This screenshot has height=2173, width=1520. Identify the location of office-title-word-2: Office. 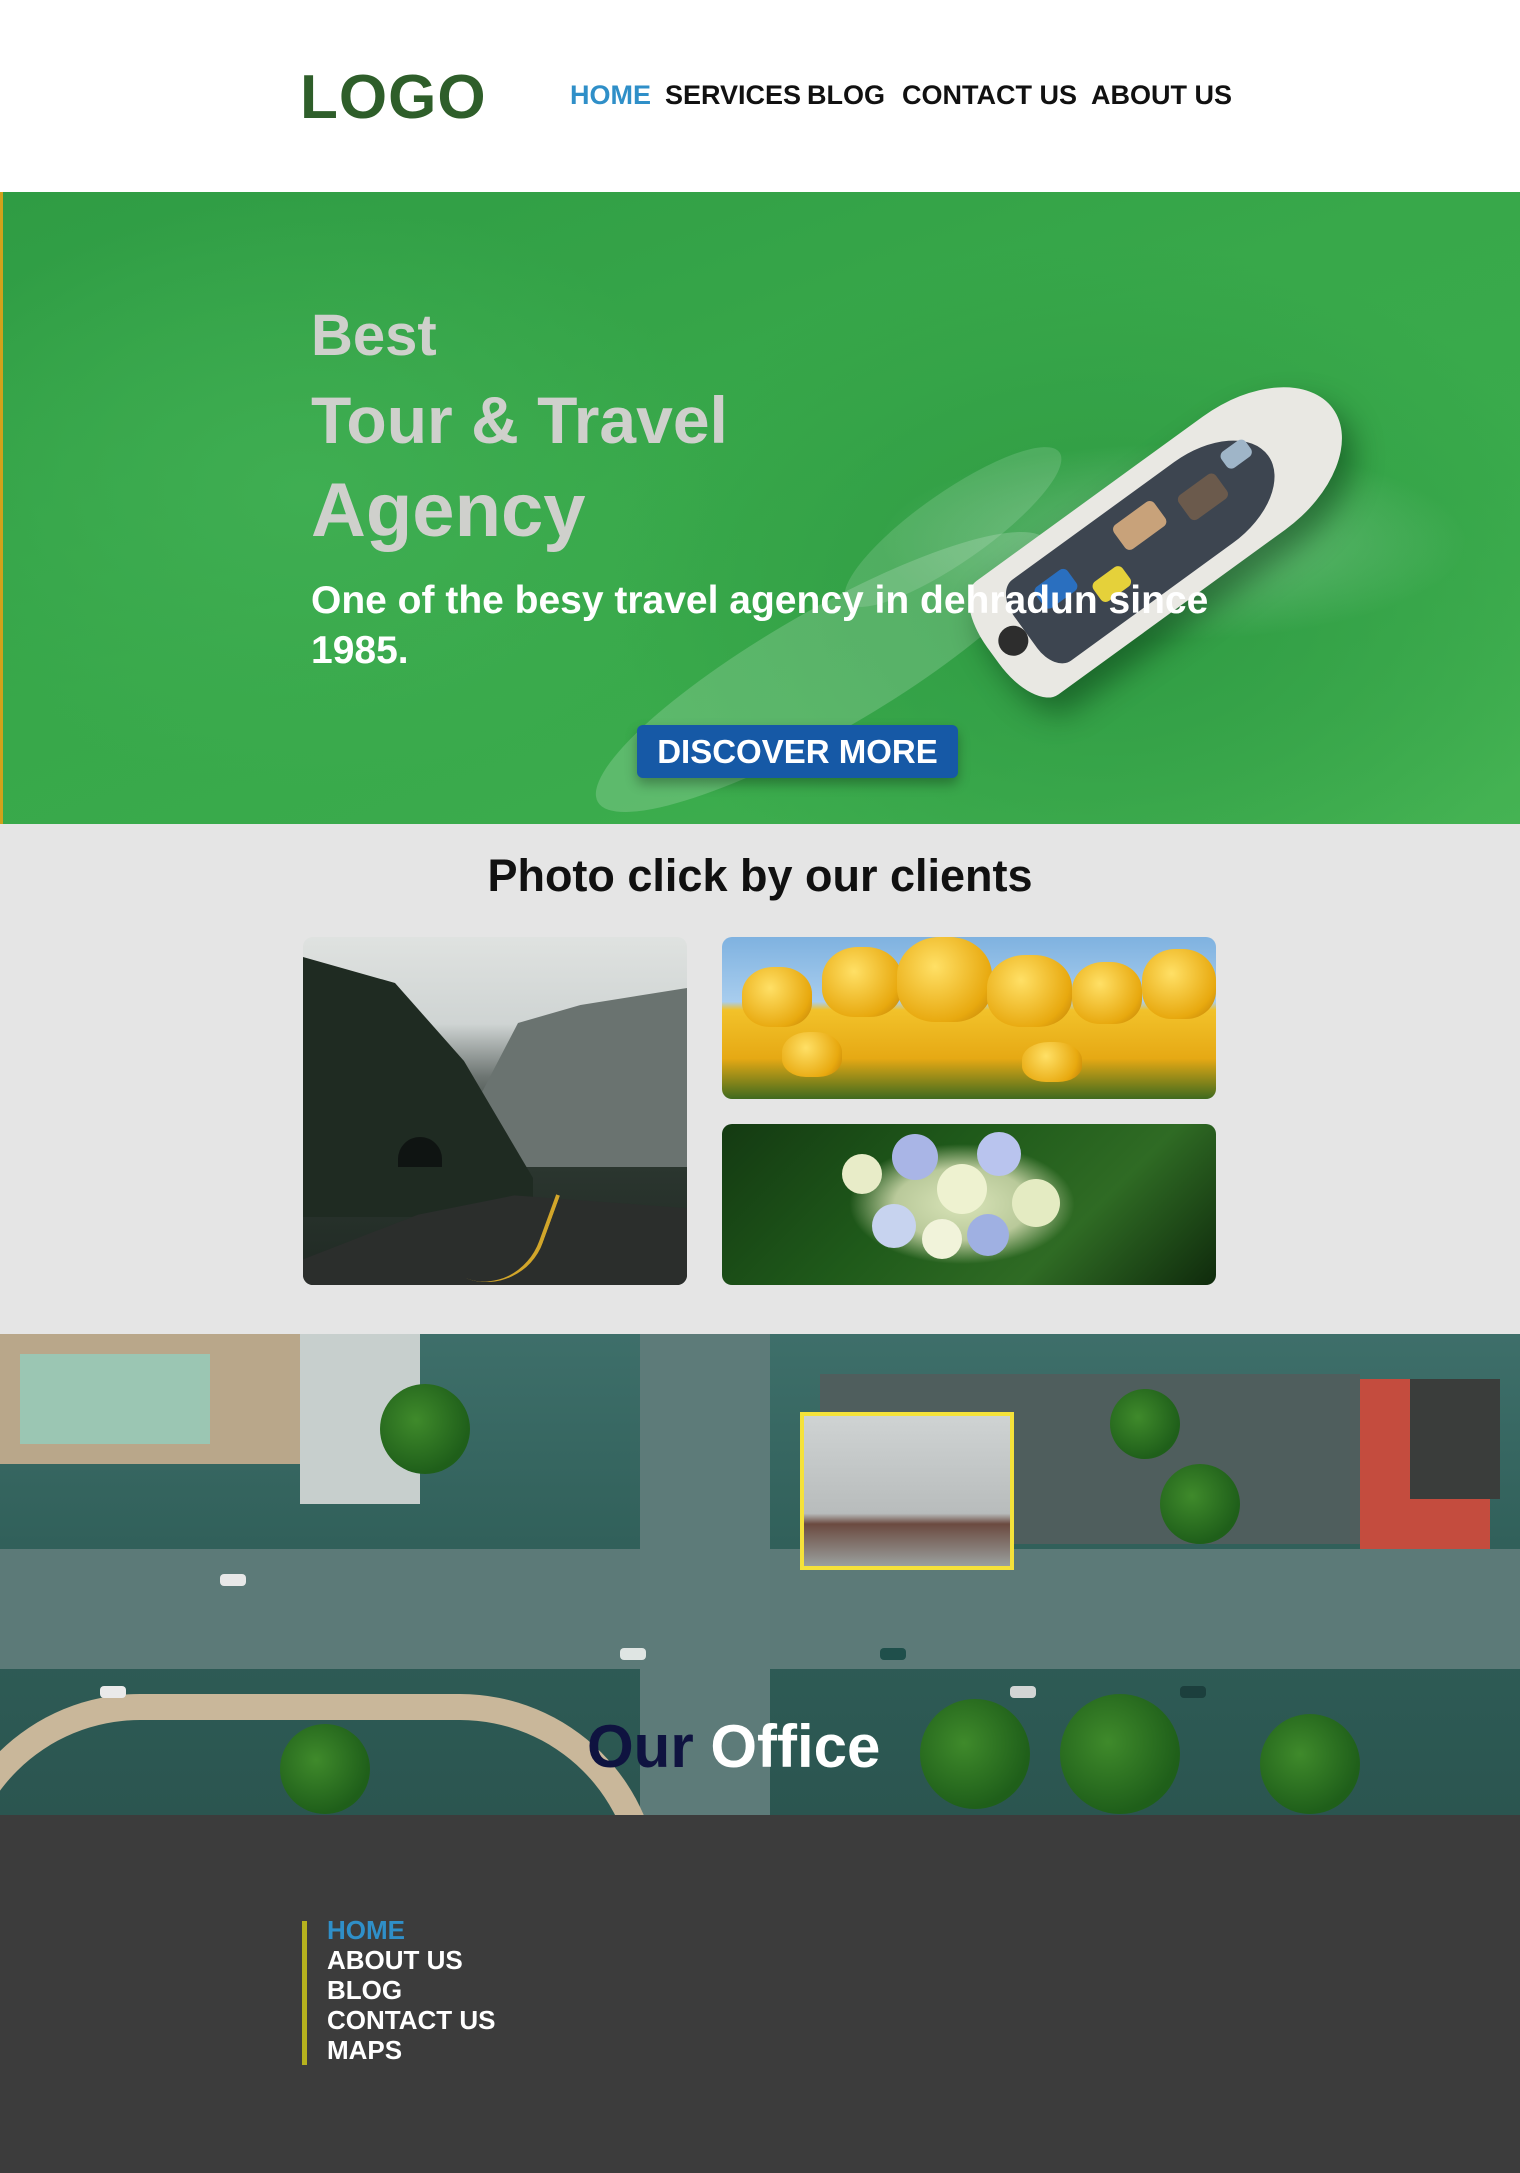
(795, 1746).